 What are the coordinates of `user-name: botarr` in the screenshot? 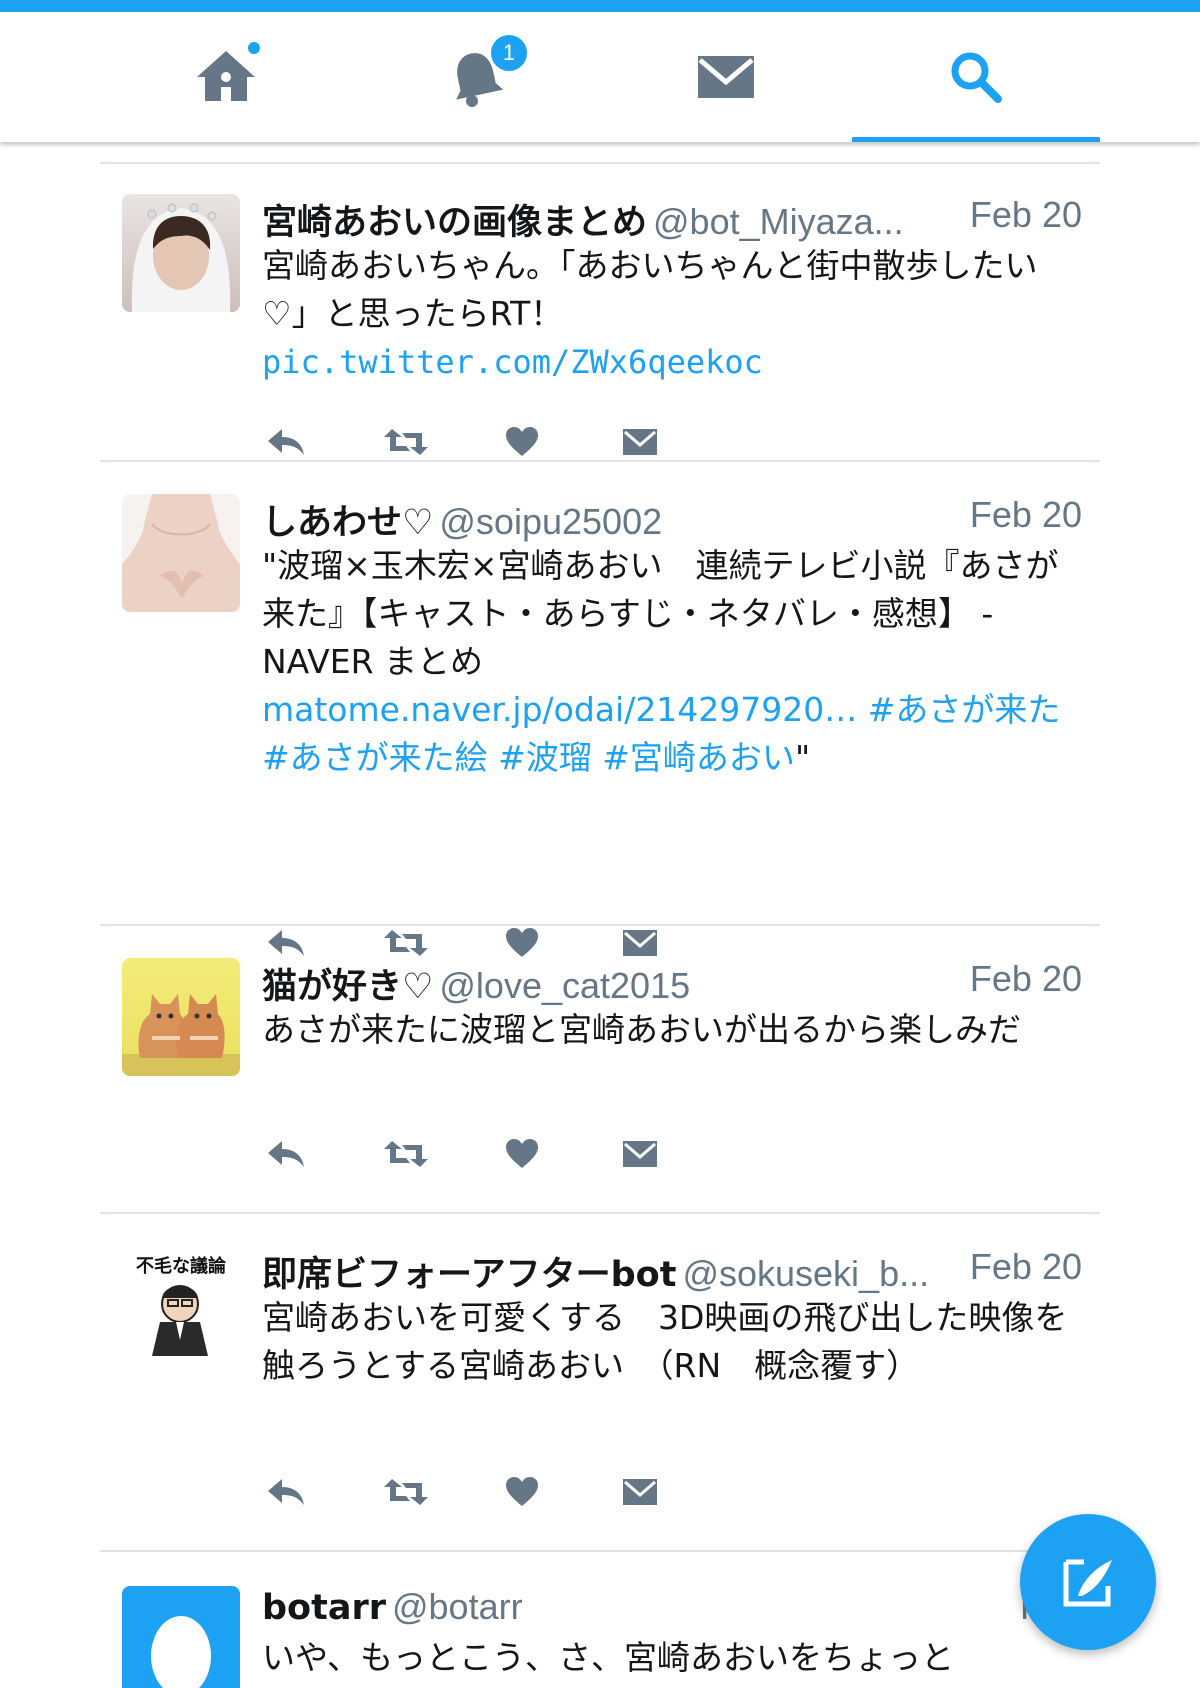 It's located at (324, 1608).